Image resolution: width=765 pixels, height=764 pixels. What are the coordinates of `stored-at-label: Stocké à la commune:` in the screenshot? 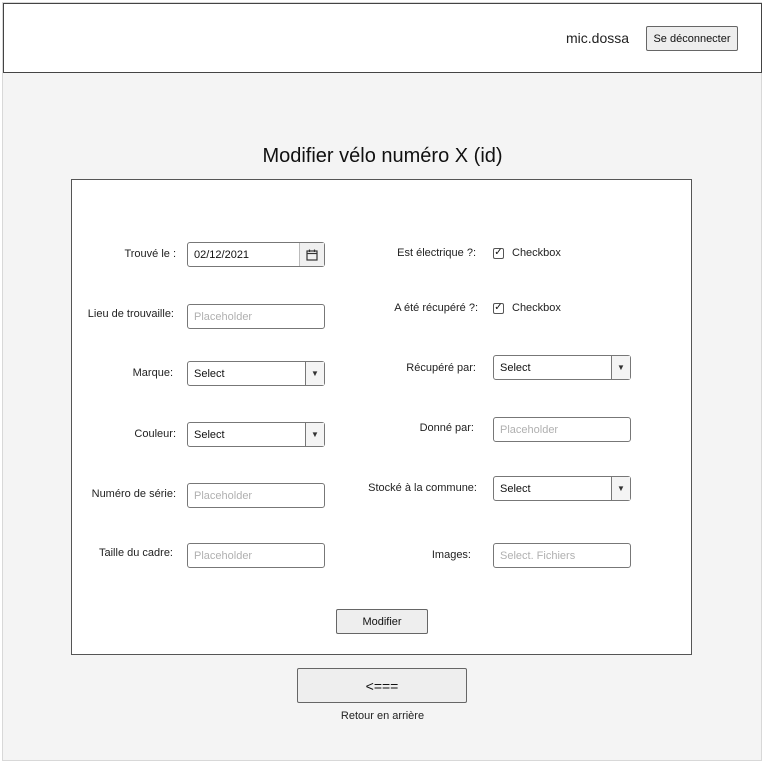 It's located at (422, 488).